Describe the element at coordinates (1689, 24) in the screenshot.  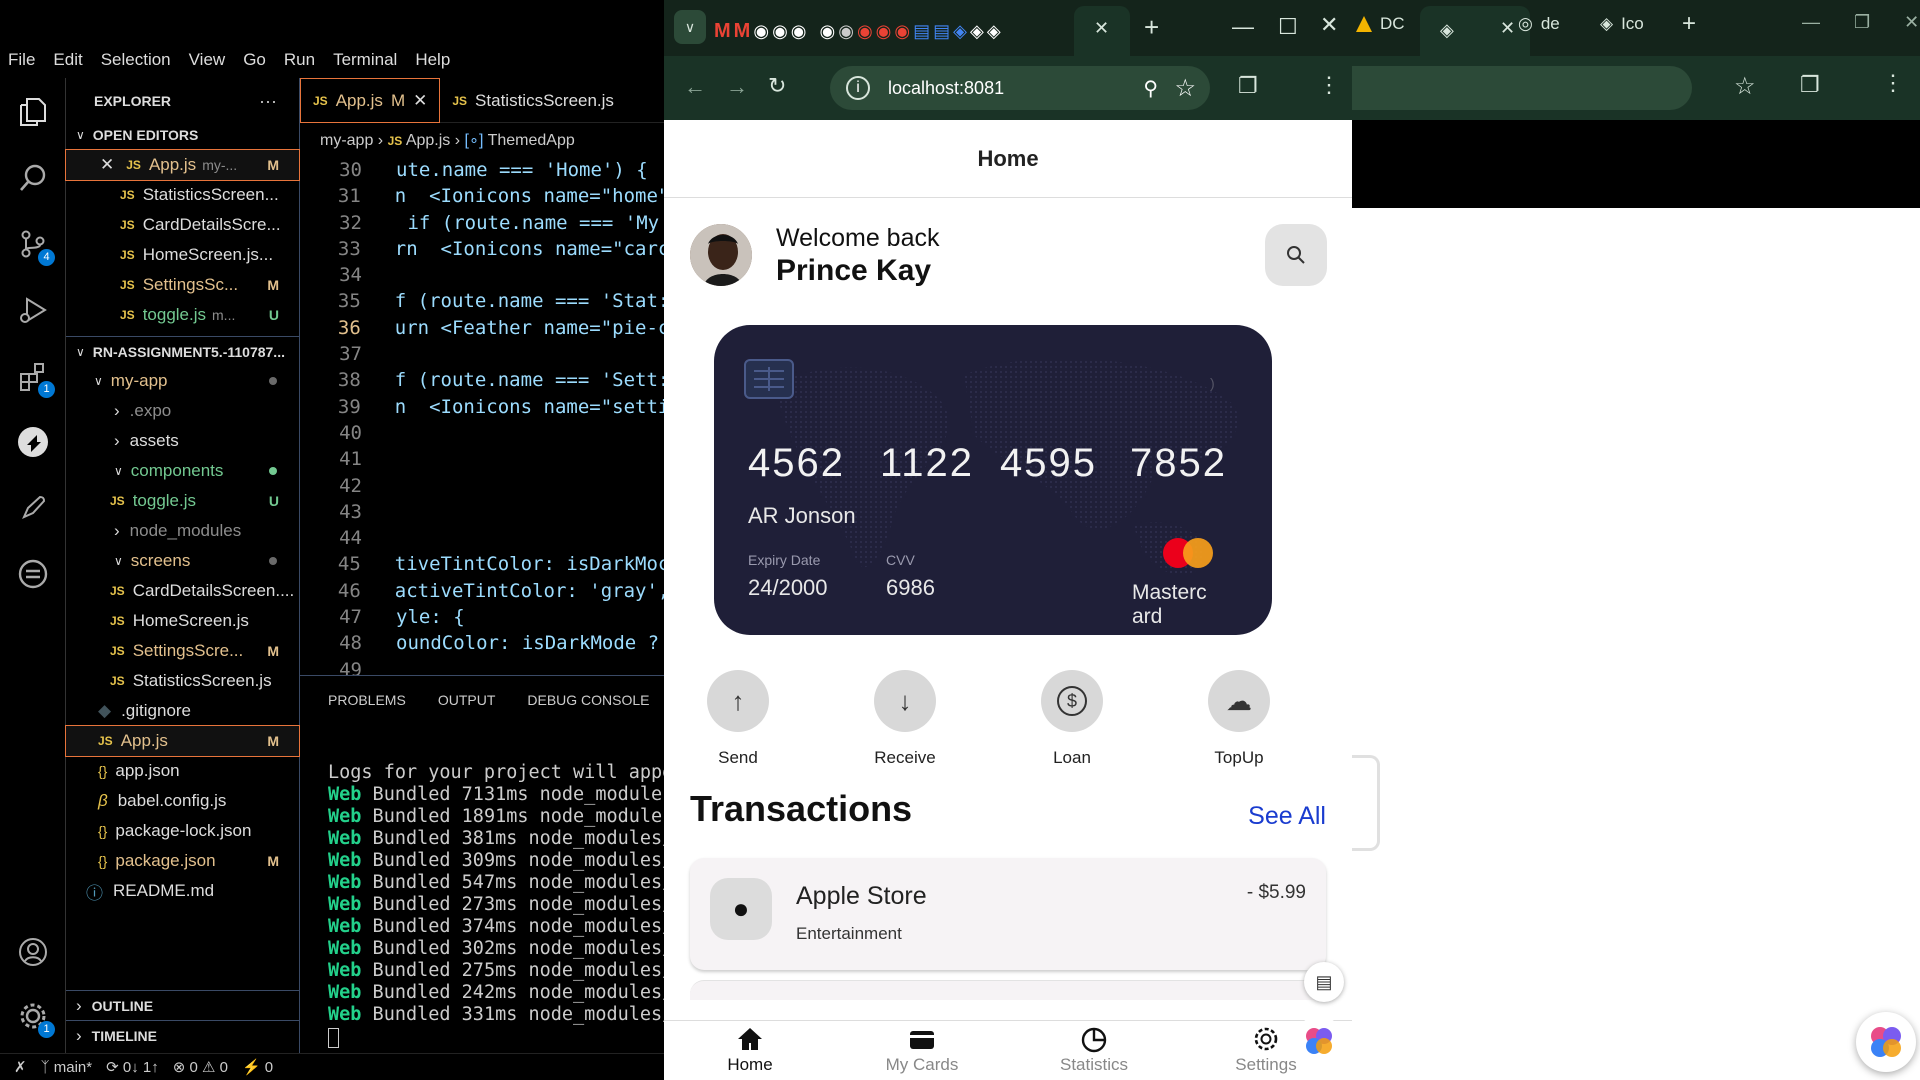
I see `new-tab-icon: +` at that location.